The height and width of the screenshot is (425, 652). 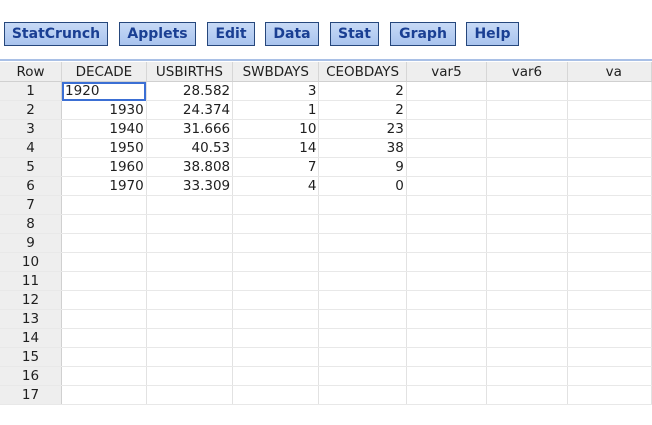 What do you see at coordinates (104, 148) in the screenshot?
I see `grid-cell: 1950` at bounding box center [104, 148].